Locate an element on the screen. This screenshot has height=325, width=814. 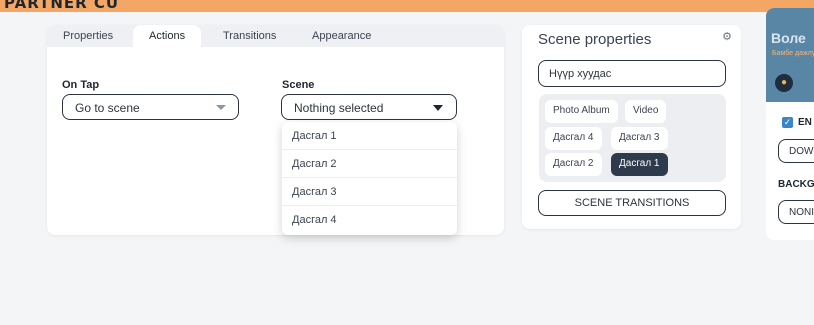
scene-select: Nothing selected is located at coordinates (369, 107).